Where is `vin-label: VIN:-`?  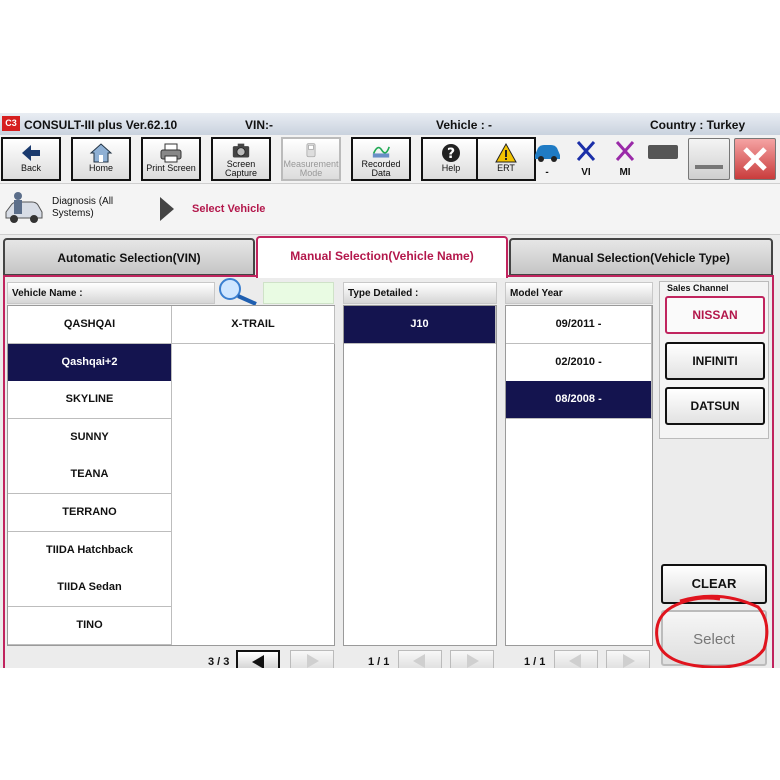 vin-label: VIN:- is located at coordinates (259, 125).